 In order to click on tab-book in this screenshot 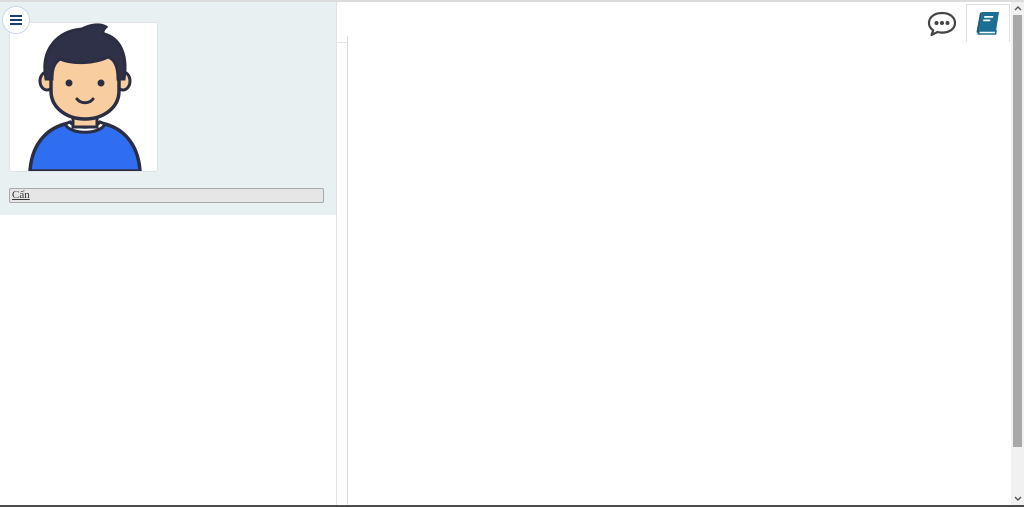, I will do `click(988, 23)`.